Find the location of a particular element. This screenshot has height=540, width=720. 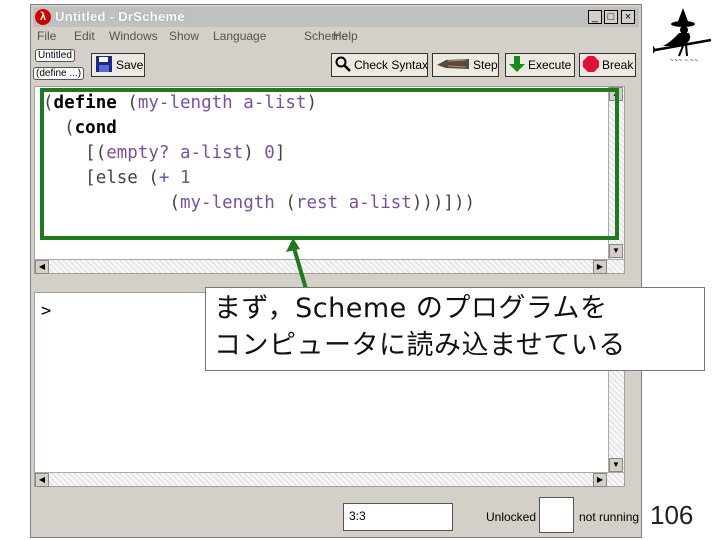

slide-callout: まず，Scheme のプログラムを コンピュータに読み込ませている is located at coordinates (455, 329).